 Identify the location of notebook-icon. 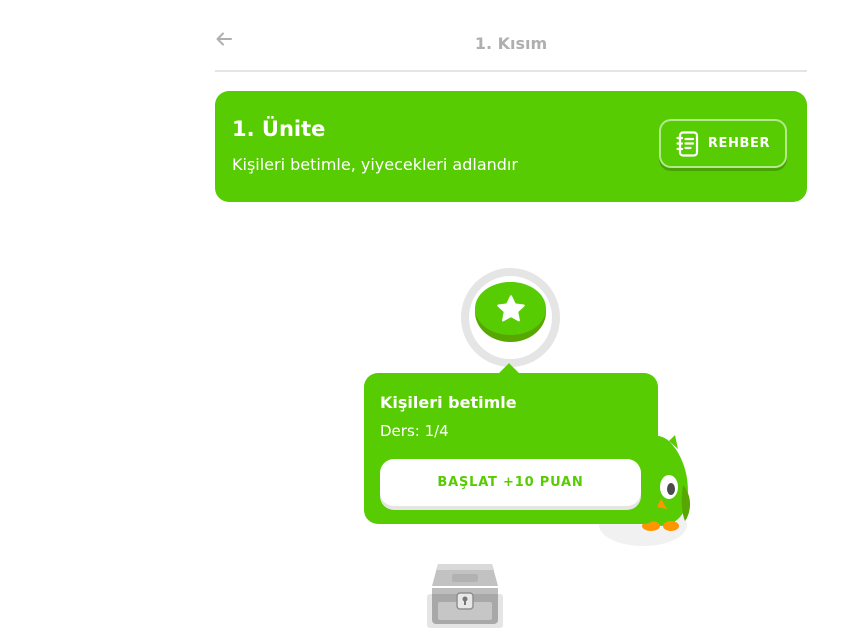
(688, 143).